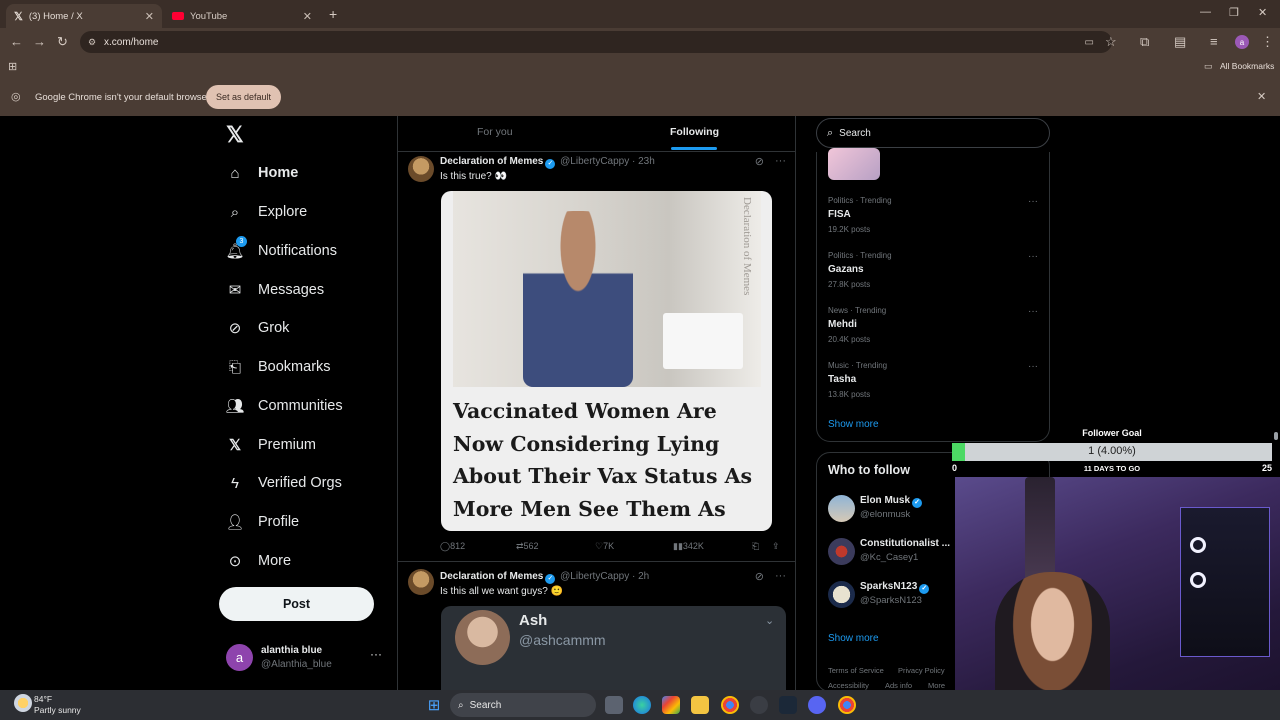  Describe the element at coordinates (642, 705) in the screenshot. I see `edge-icon` at that location.